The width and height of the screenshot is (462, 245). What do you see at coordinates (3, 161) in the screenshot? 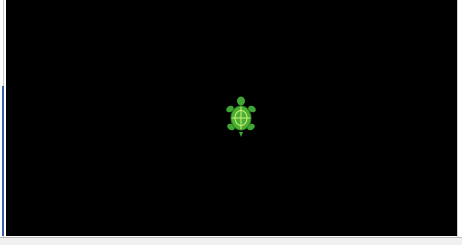
I see `window-left-accent` at bounding box center [3, 161].